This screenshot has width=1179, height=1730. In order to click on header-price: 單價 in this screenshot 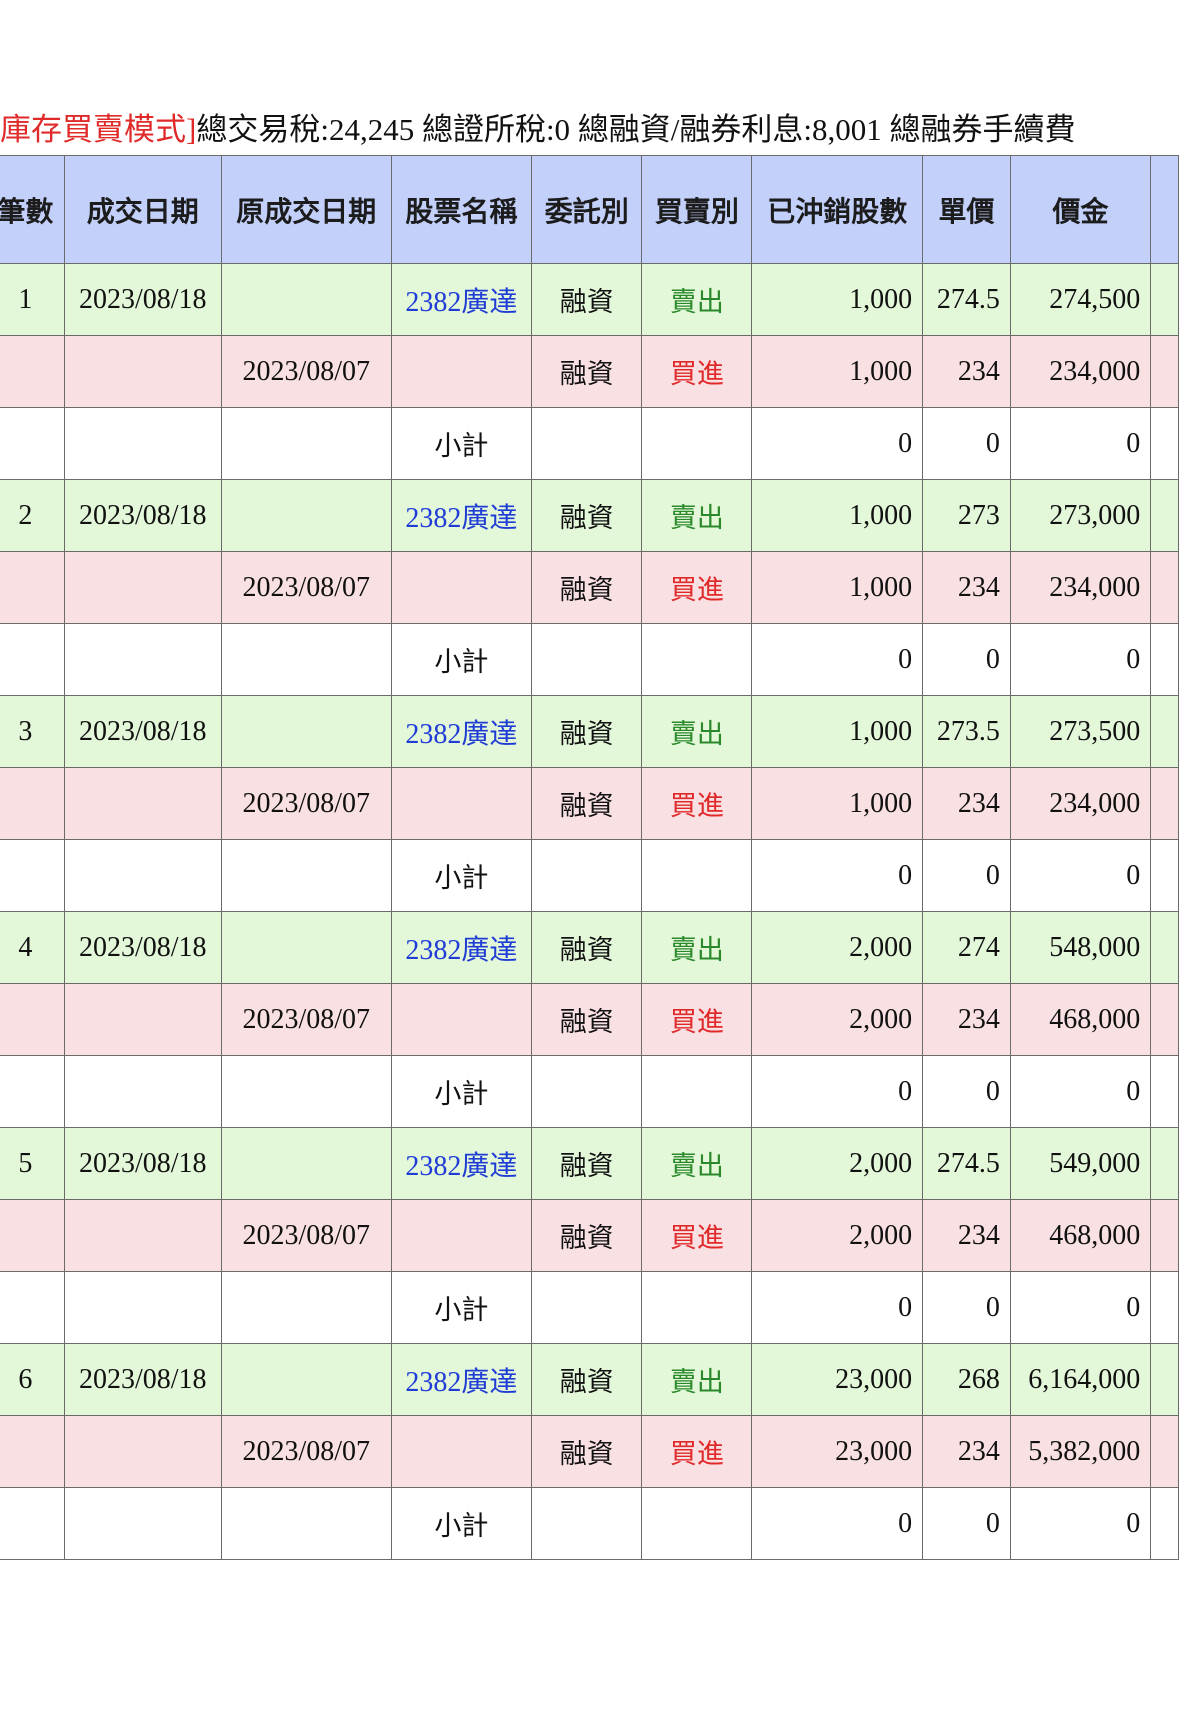, I will do `click(966, 209)`.